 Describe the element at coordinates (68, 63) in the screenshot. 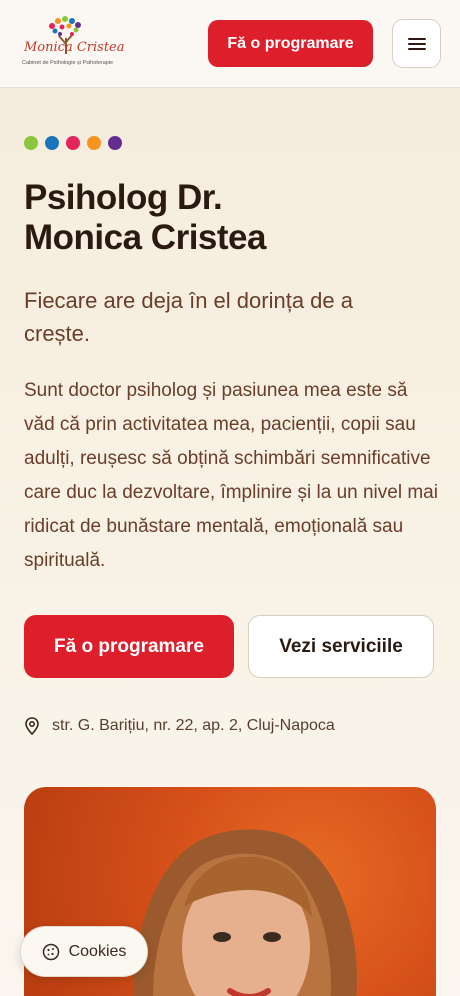

I see `logo-tagline: Cabinet de Psihologie și Psihoterapie` at that location.